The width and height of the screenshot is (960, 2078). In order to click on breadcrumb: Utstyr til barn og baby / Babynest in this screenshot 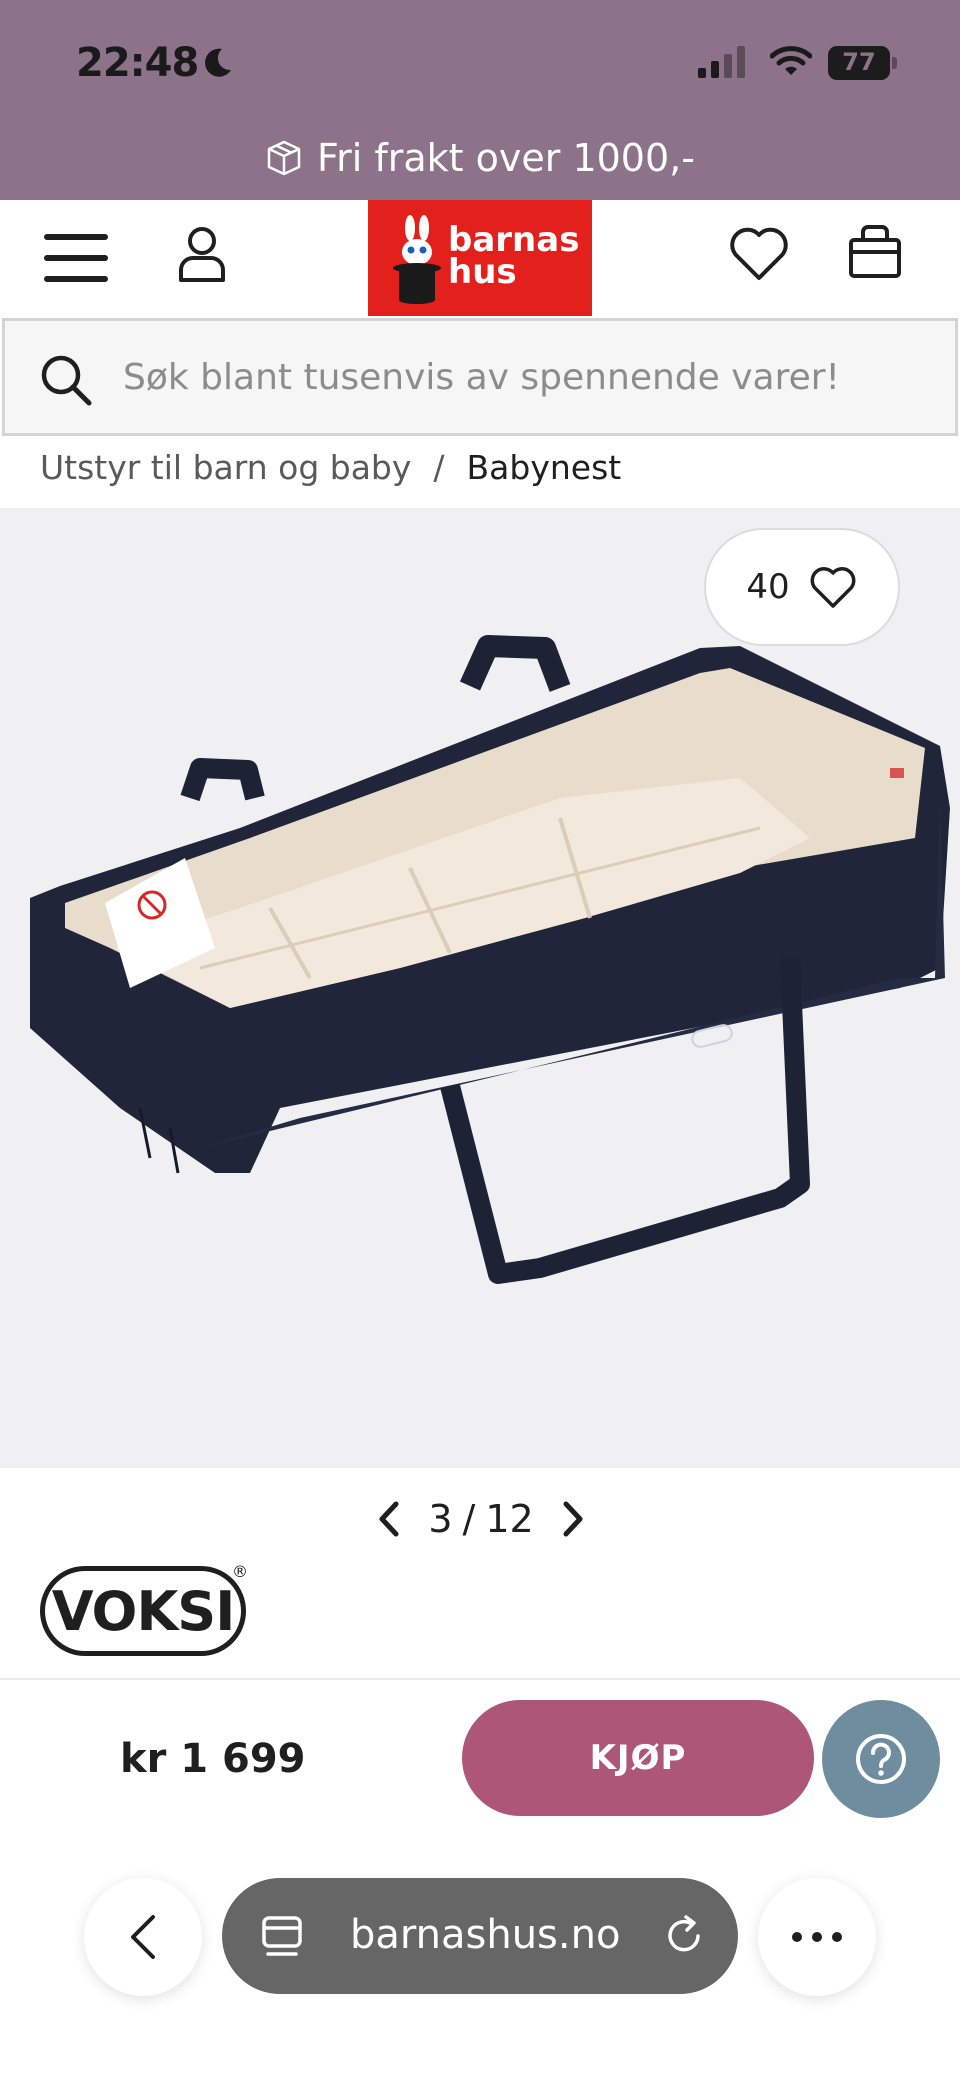, I will do `click(330, 467)`.